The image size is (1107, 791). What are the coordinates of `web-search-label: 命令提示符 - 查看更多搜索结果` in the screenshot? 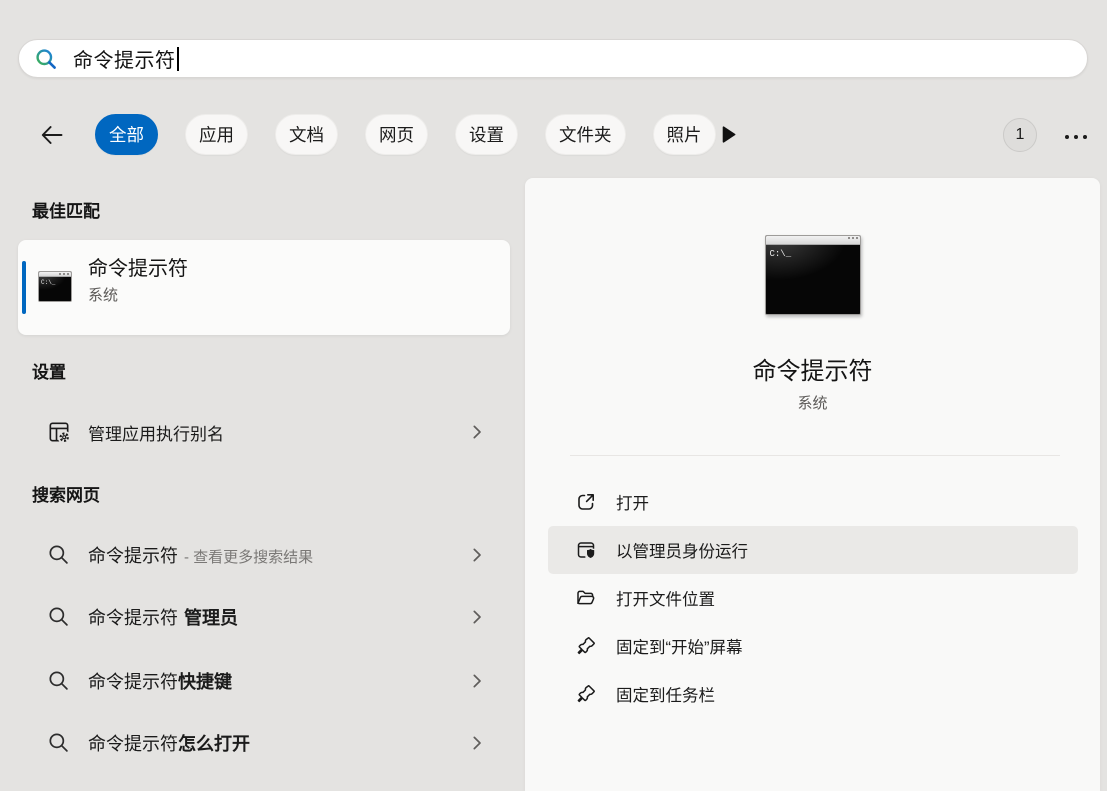 It's located at (201, 556).